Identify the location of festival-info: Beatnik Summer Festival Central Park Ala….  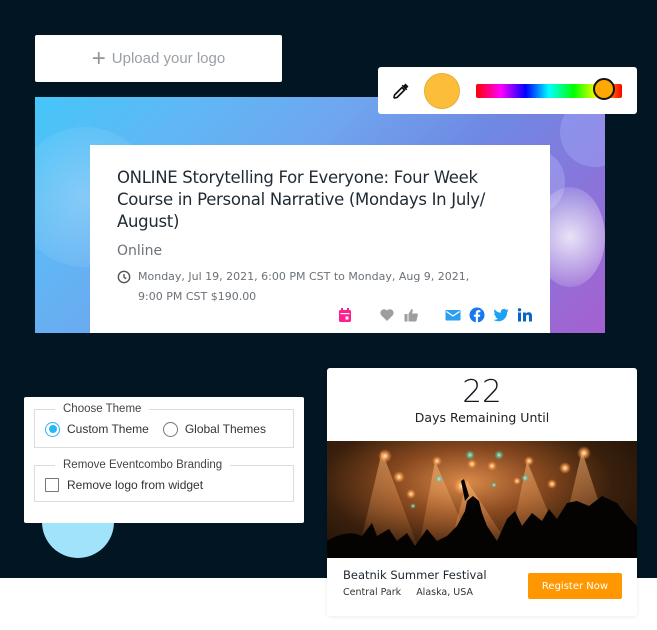
(415, 583).